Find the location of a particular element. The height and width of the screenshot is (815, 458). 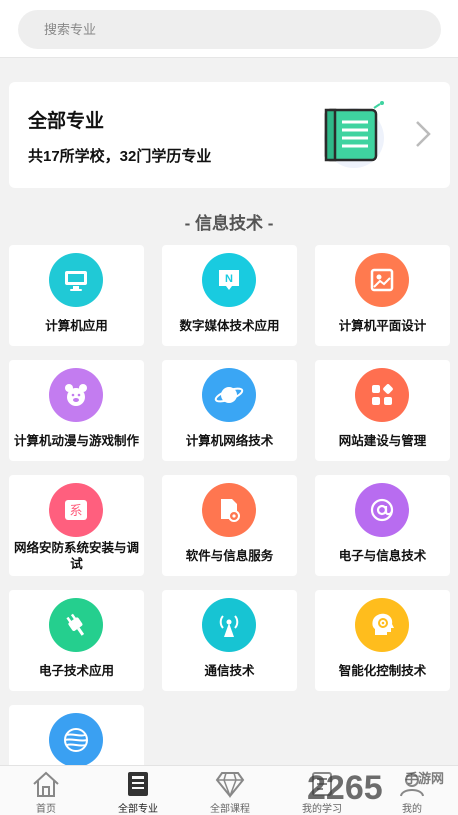

major-label: 软件与信息服务 is located at coordinates (229, 556).